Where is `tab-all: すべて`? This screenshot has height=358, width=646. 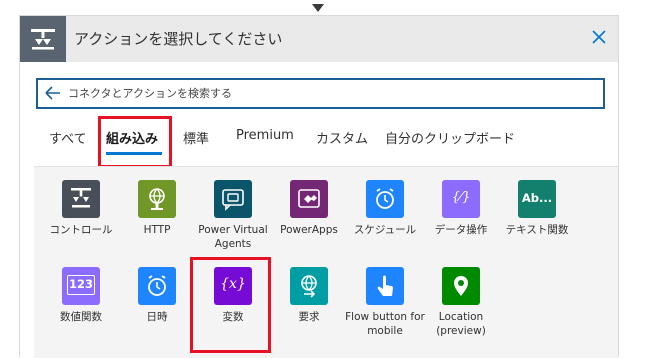
tab-all: すべて is located at coordinates (68, 137).